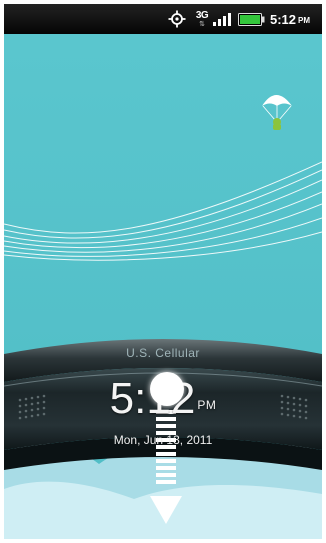 Image resolution: width=326 pixels, height=543 pixels. I want to click on 3g-icon: 3G ⇅, so click(202, 19).